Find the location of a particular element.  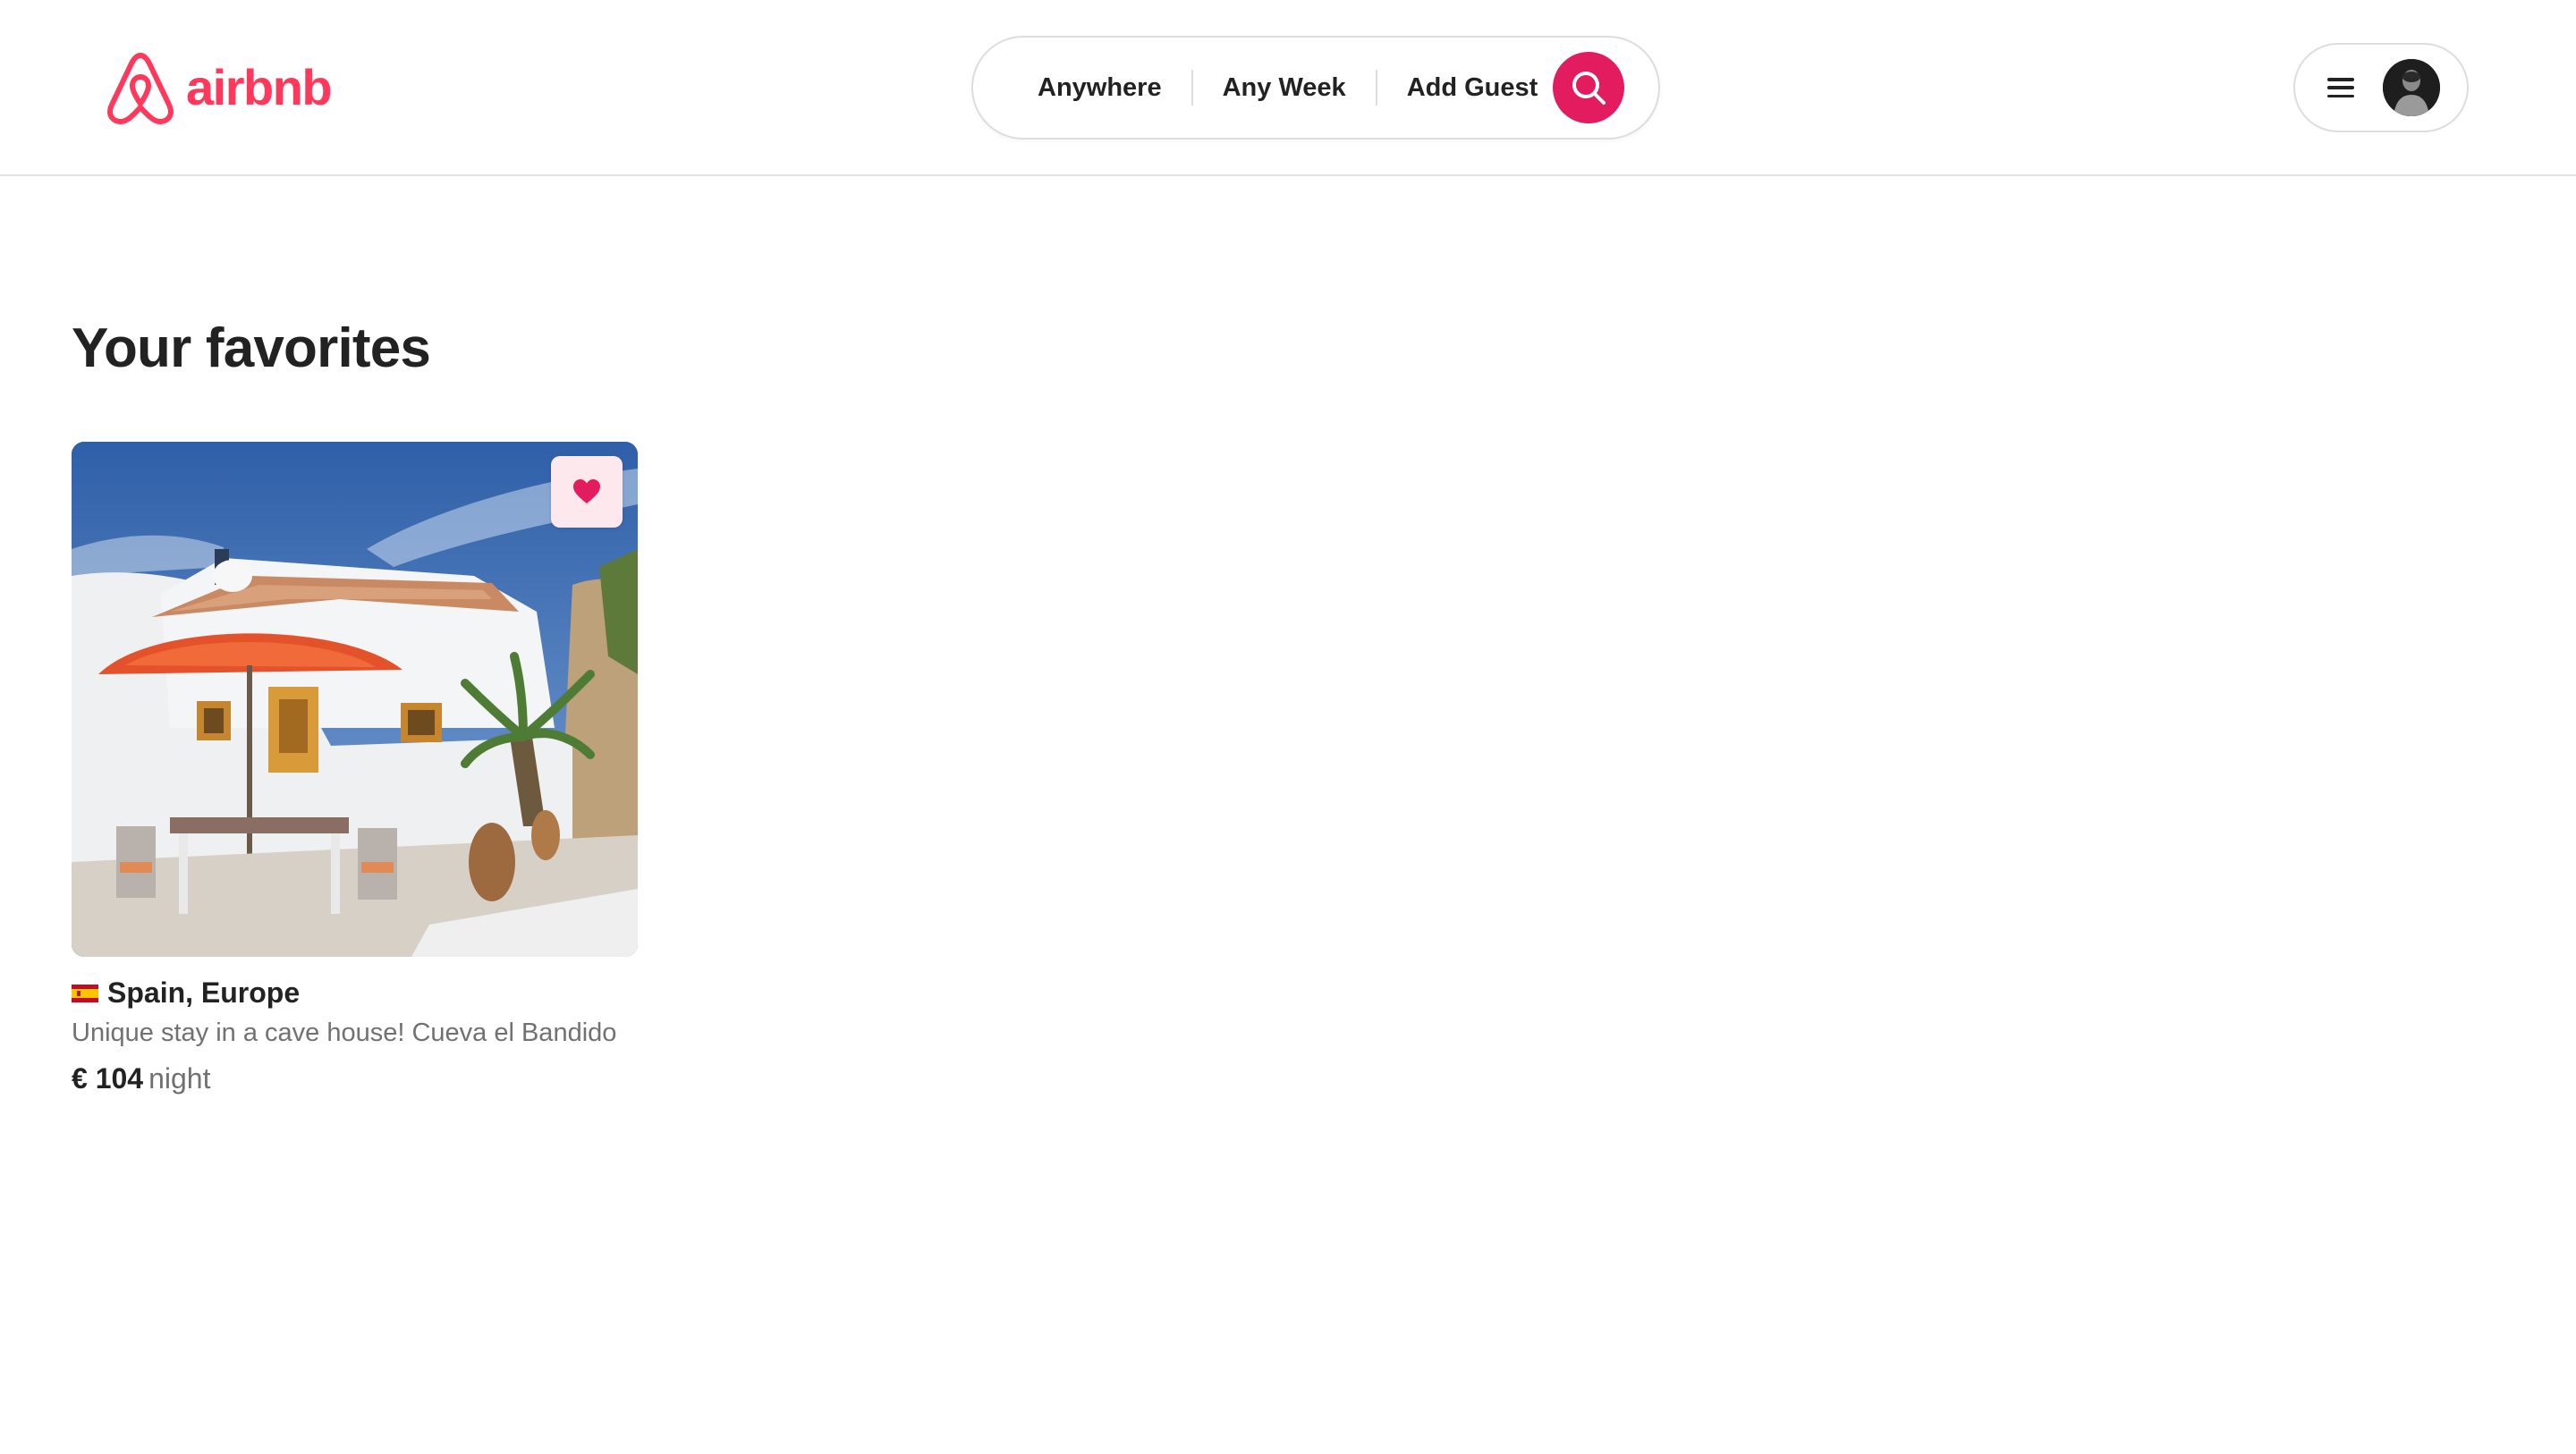

listing-location-label: Spain, Europe is located at coordinates (204, 992).